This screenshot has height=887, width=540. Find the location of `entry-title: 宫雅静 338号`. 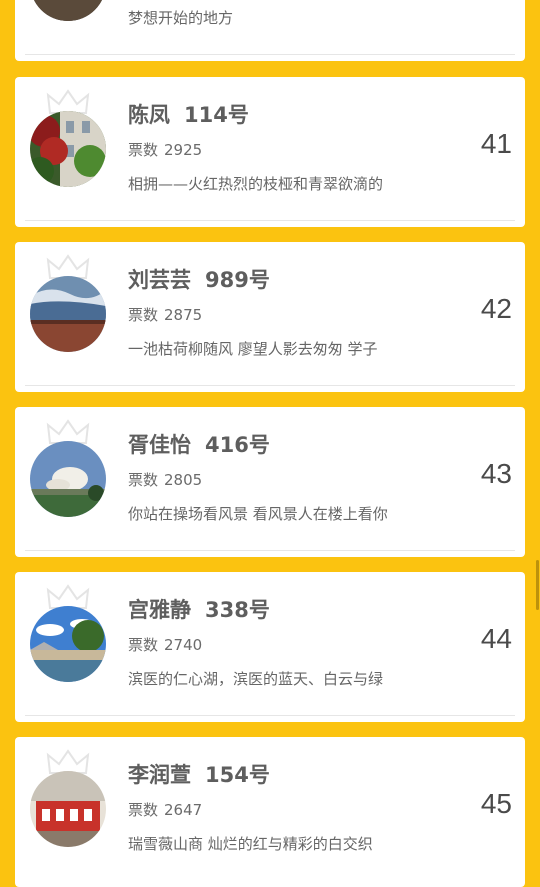

entry-title: 宫雅静 338号 is located at coordinates (199, 609).